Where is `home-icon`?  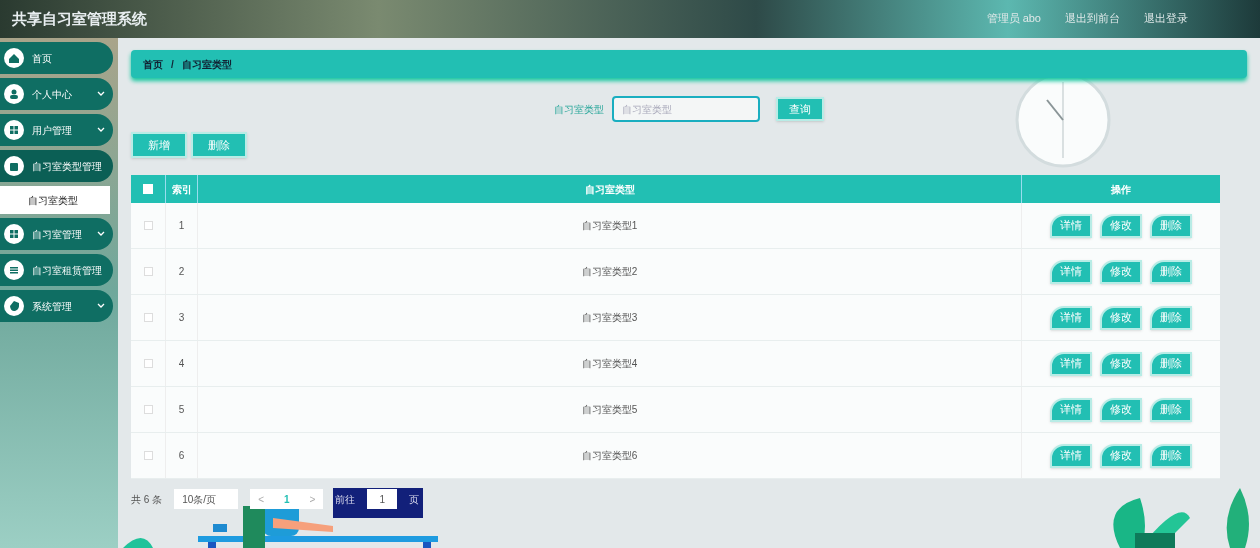
home-icon is located at coordinates (14, 58).